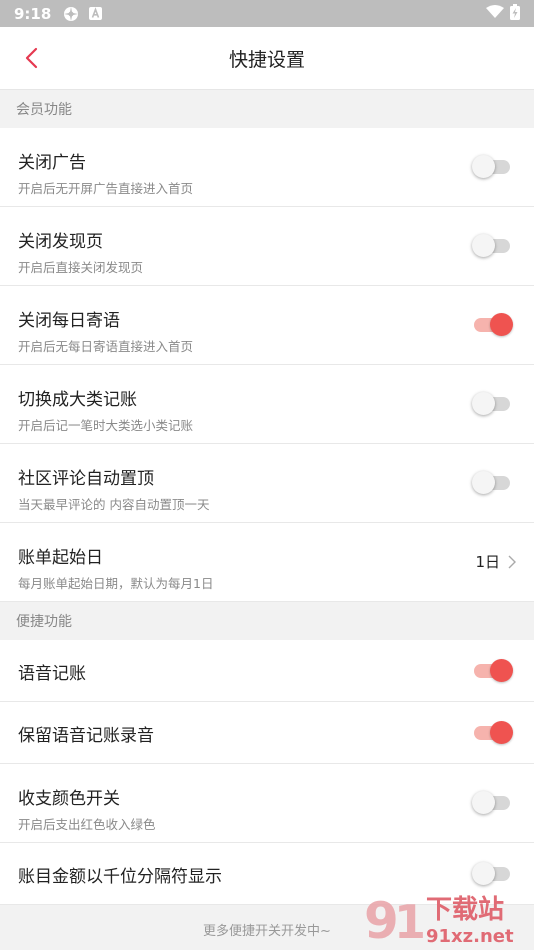 The width and height of the screenshot is (534, 950). I want to click on setting-description: 开启后无开屏广告直接进入首页, so click(106, 188).